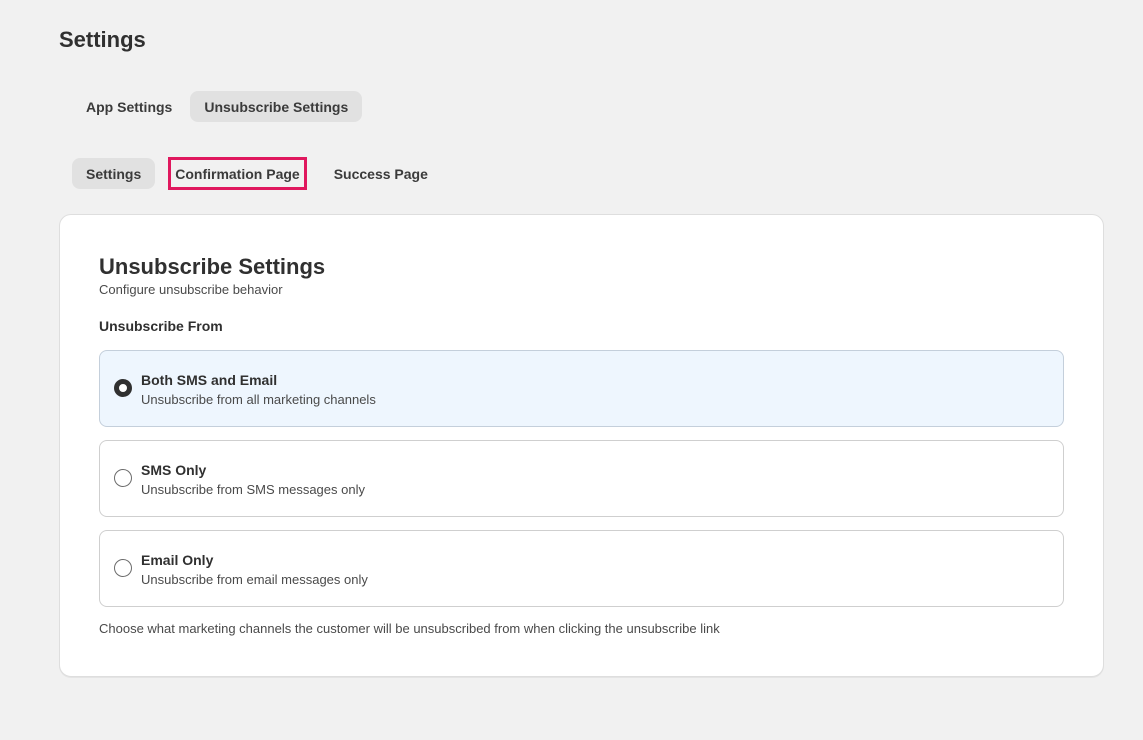 This screenshot has width=1143, height=740. Describe the element at coordinates (161, 326) in the screenshot. I see `unsubscribe-from-label: Unsubscribe From` at that location.